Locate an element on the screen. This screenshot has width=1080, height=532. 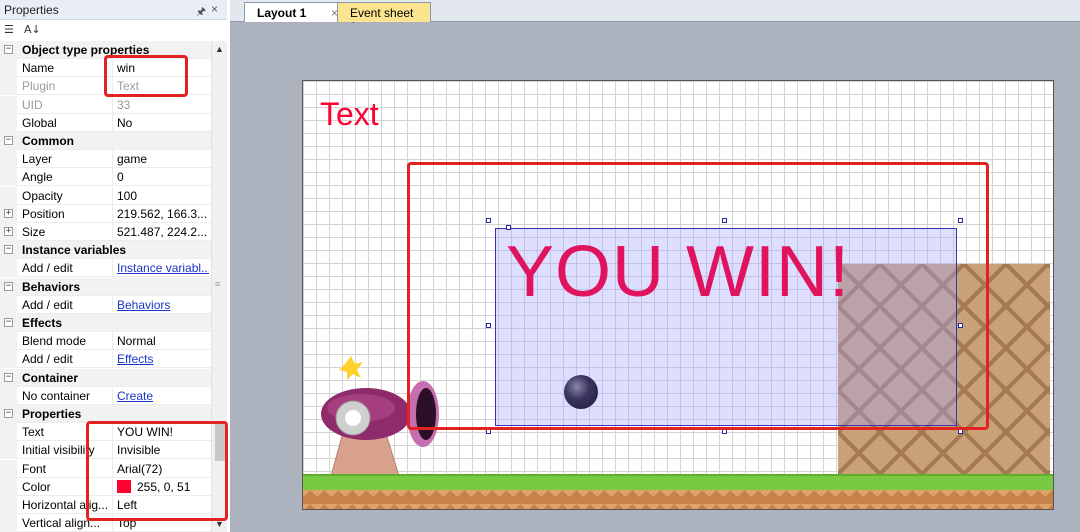
property-name: Angle is located at coordinates (37, 177).